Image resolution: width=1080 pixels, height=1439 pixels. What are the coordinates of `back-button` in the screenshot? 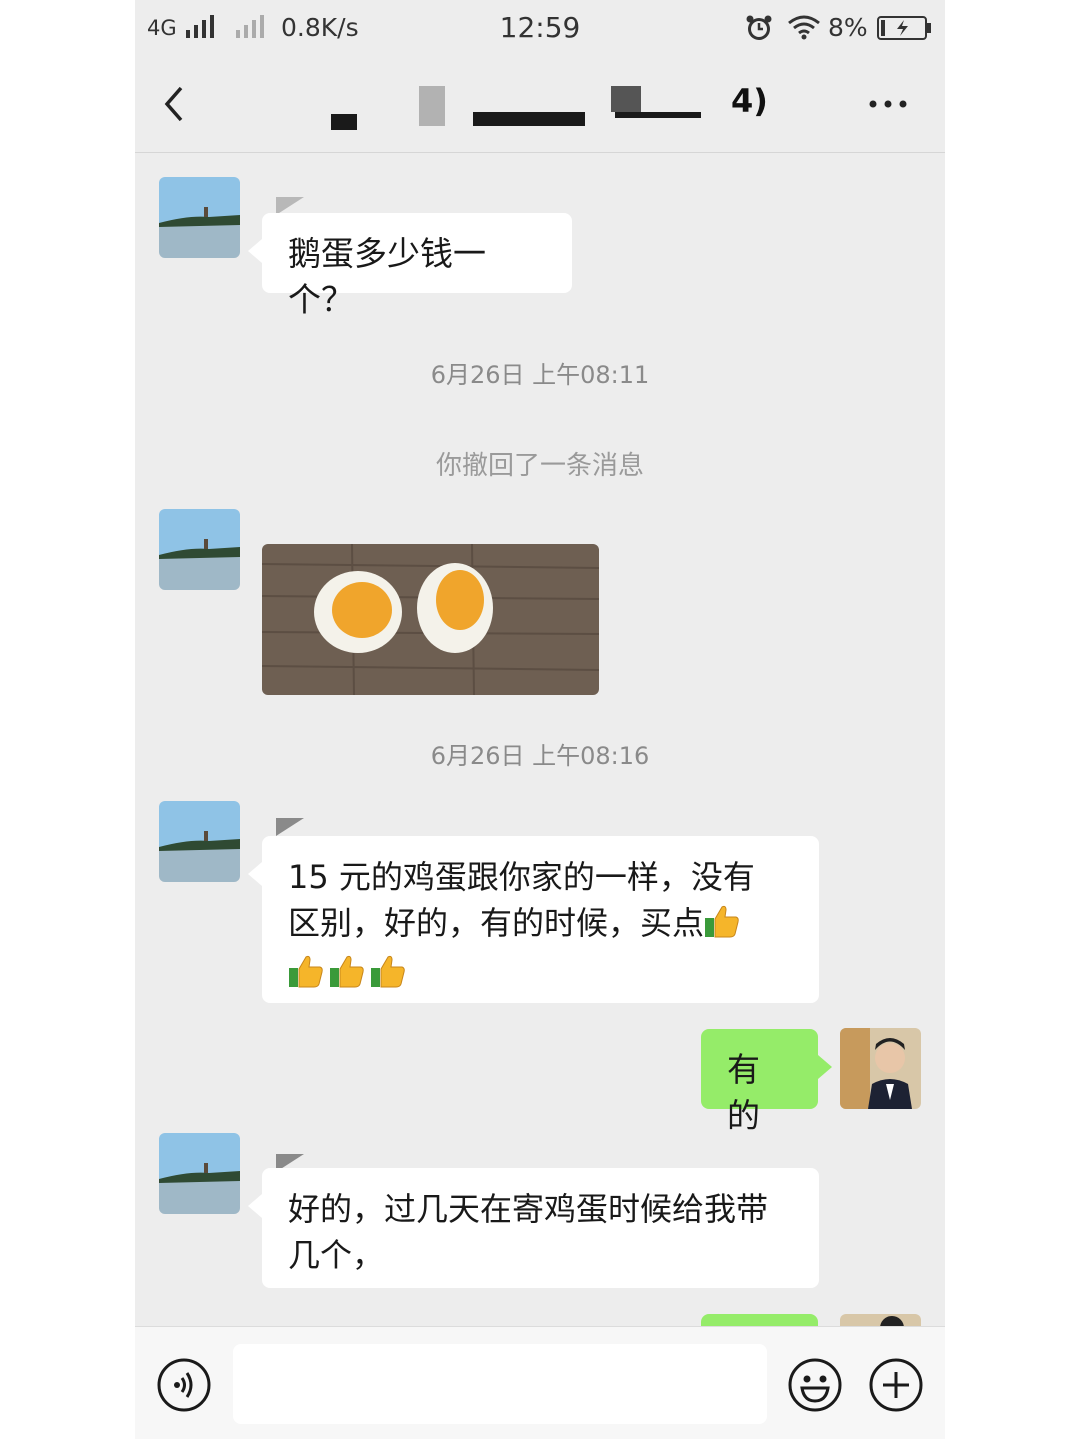 It's located at (175, 104).